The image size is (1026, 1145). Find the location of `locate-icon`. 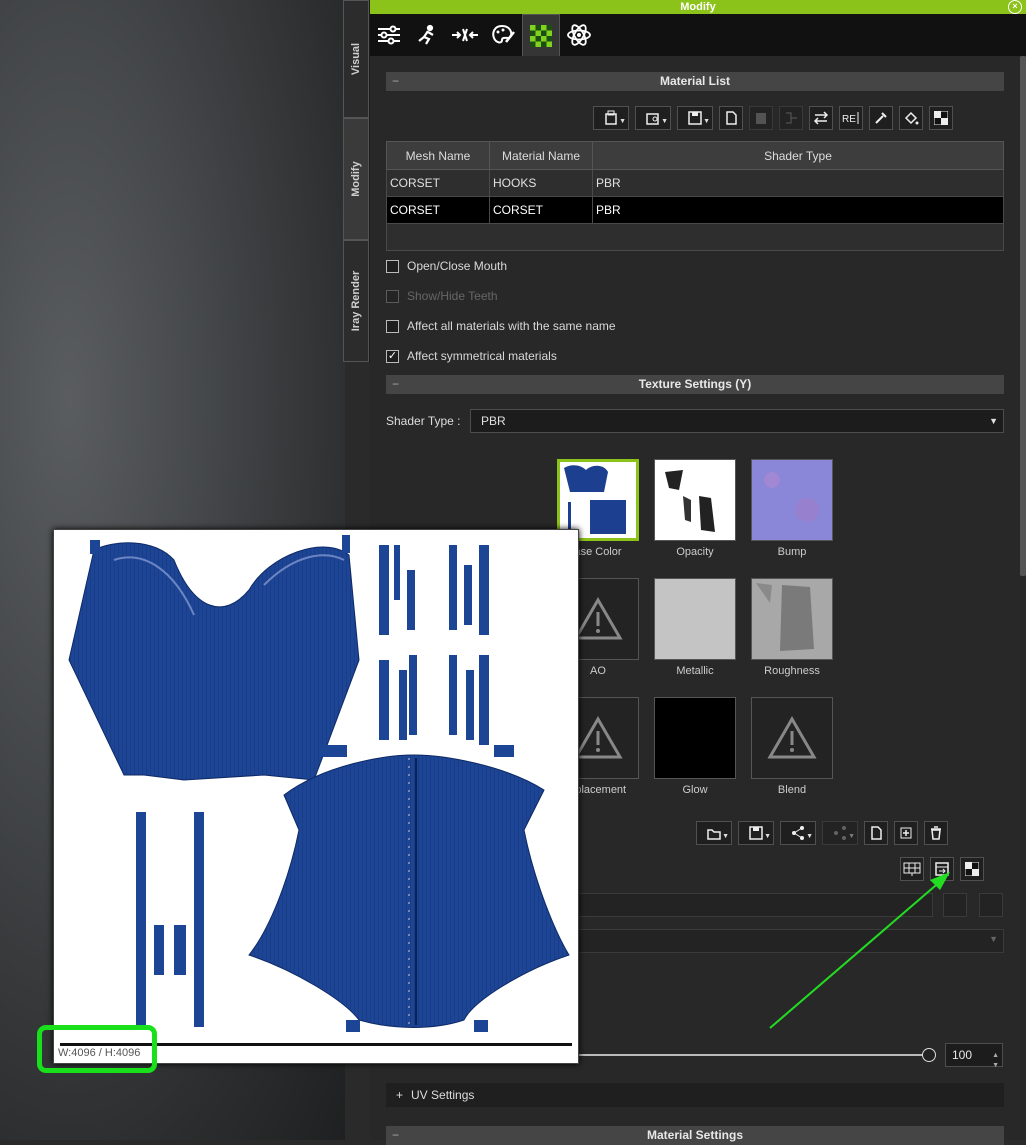

locate-icon is located at coordinates (991, 905).